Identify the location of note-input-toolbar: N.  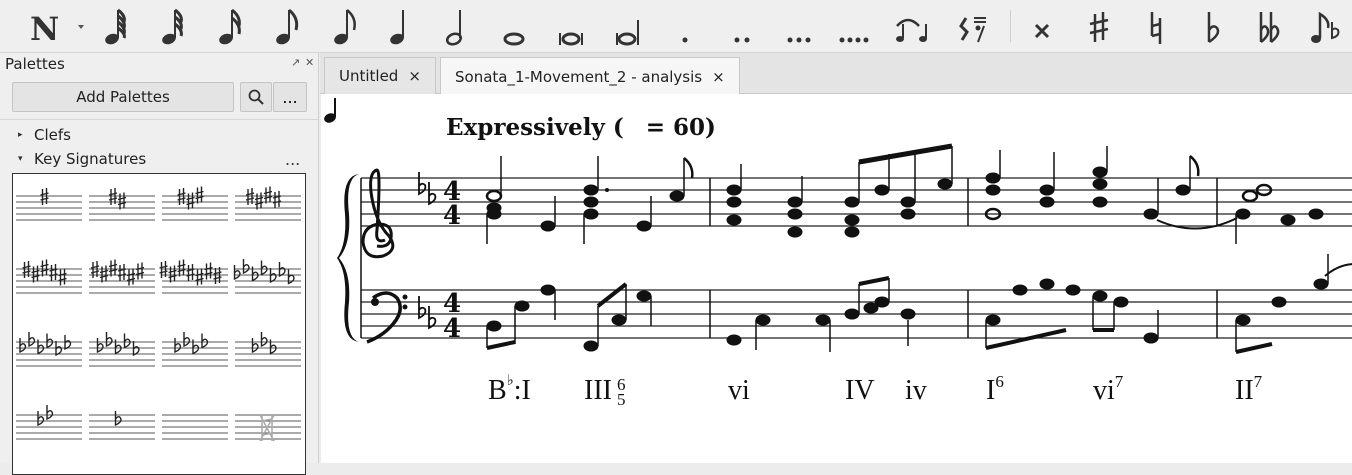
(676, 26).